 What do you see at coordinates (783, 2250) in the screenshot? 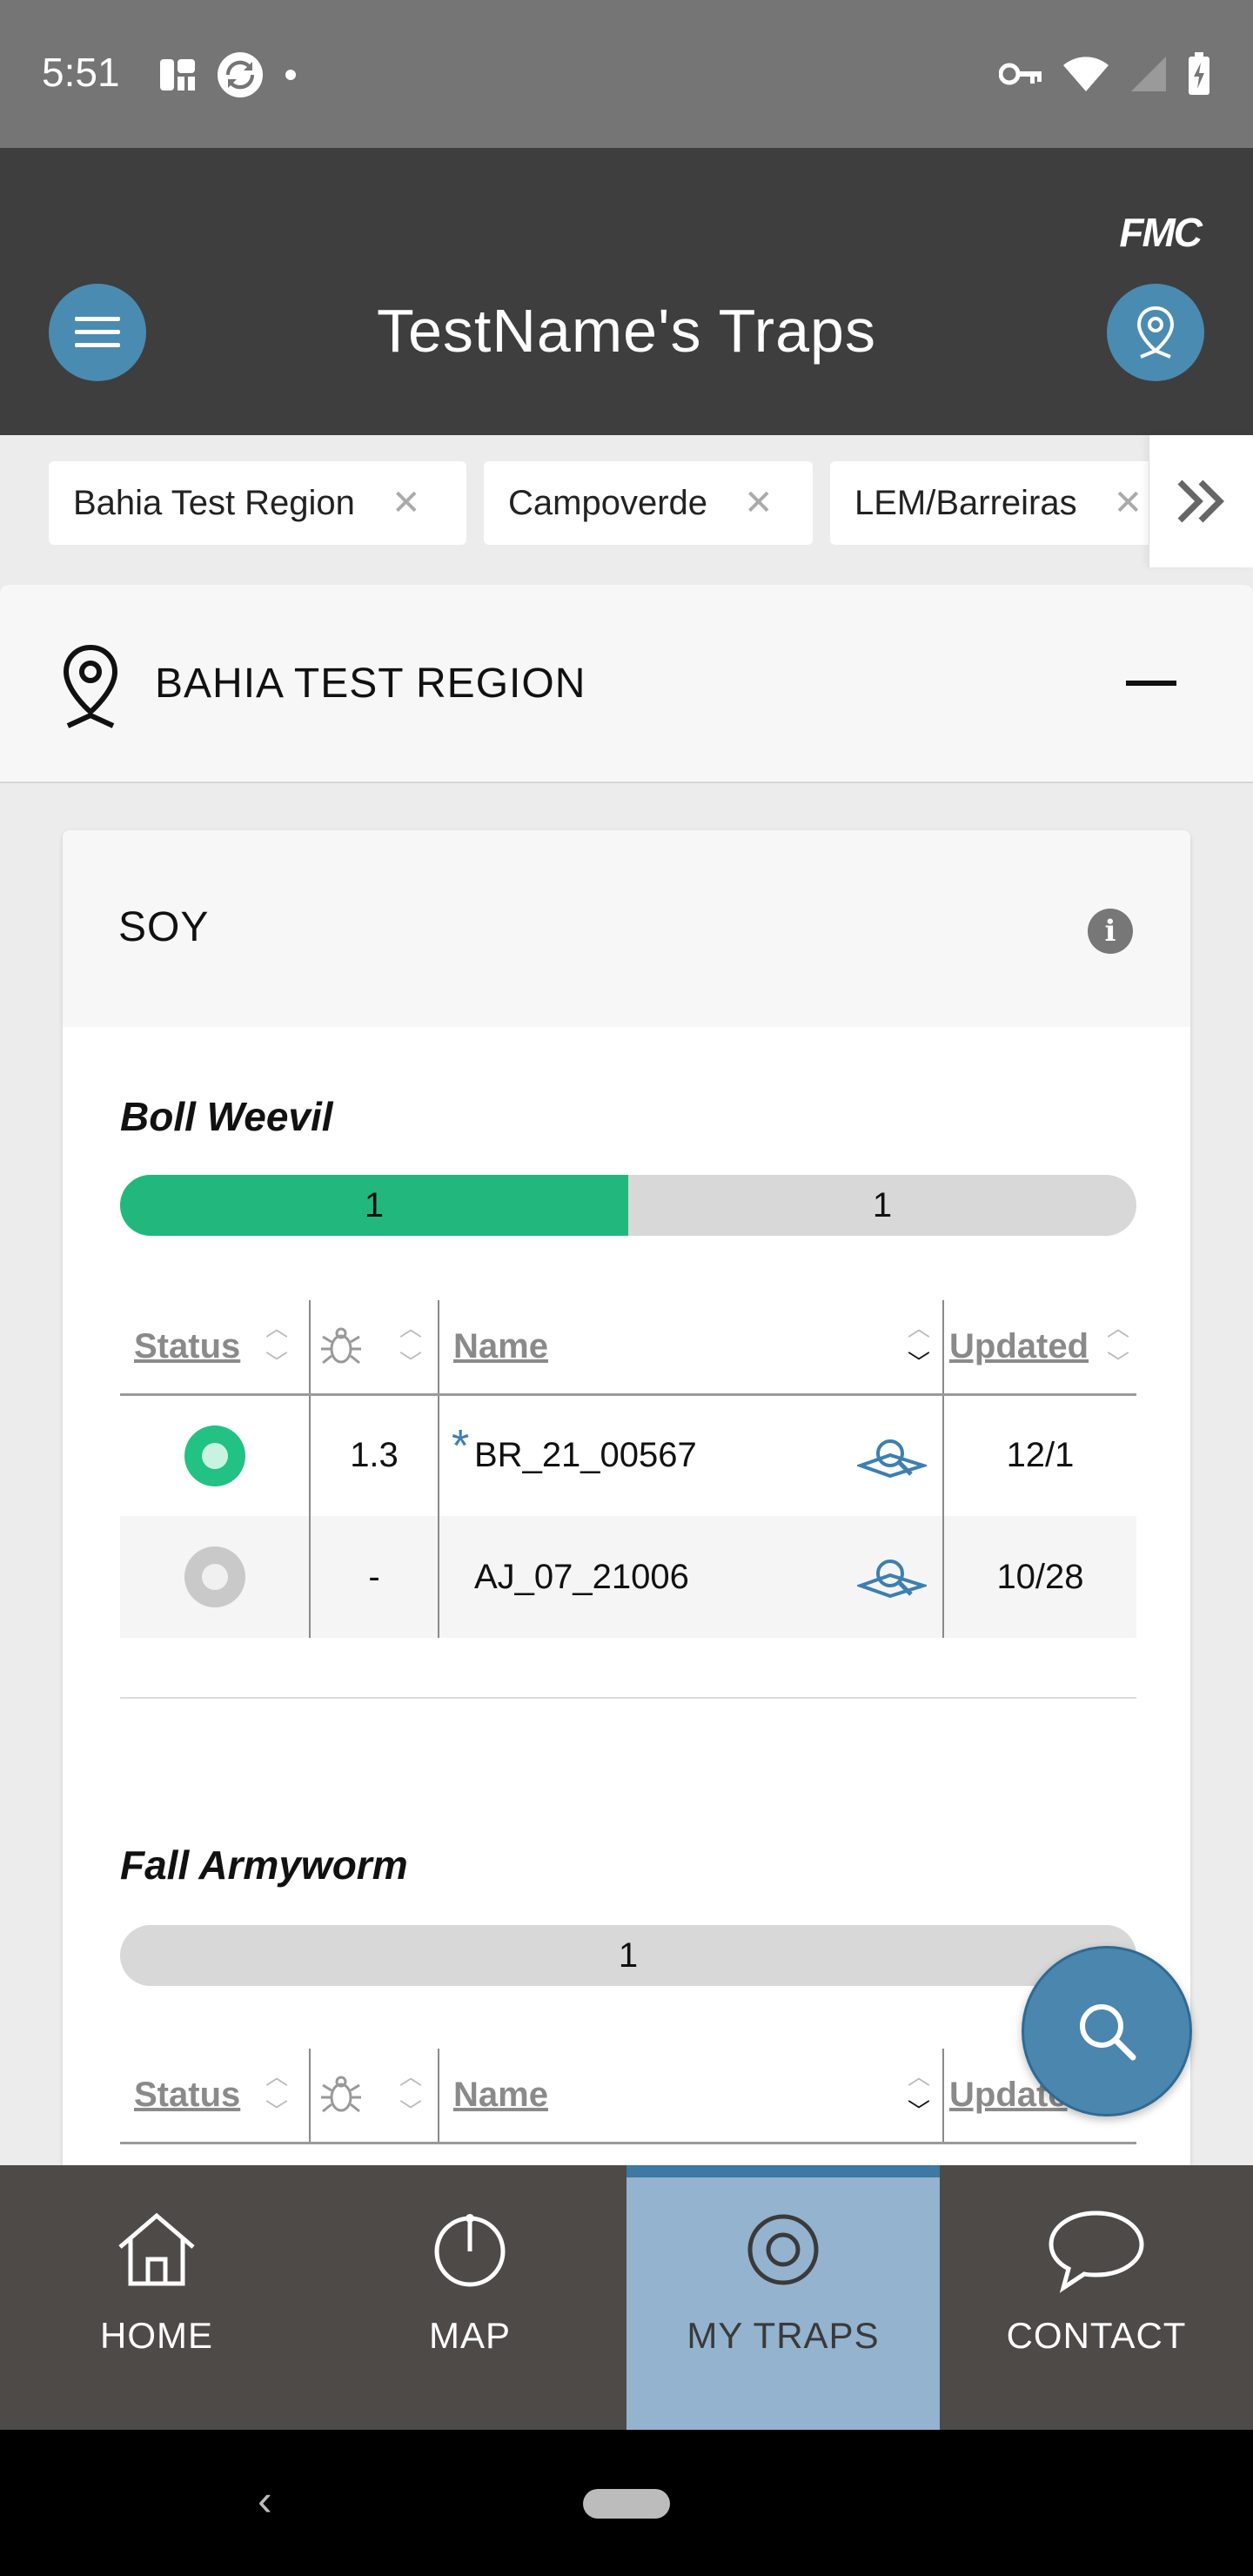
I see `target-icon` at bounding box center [783, 2250].